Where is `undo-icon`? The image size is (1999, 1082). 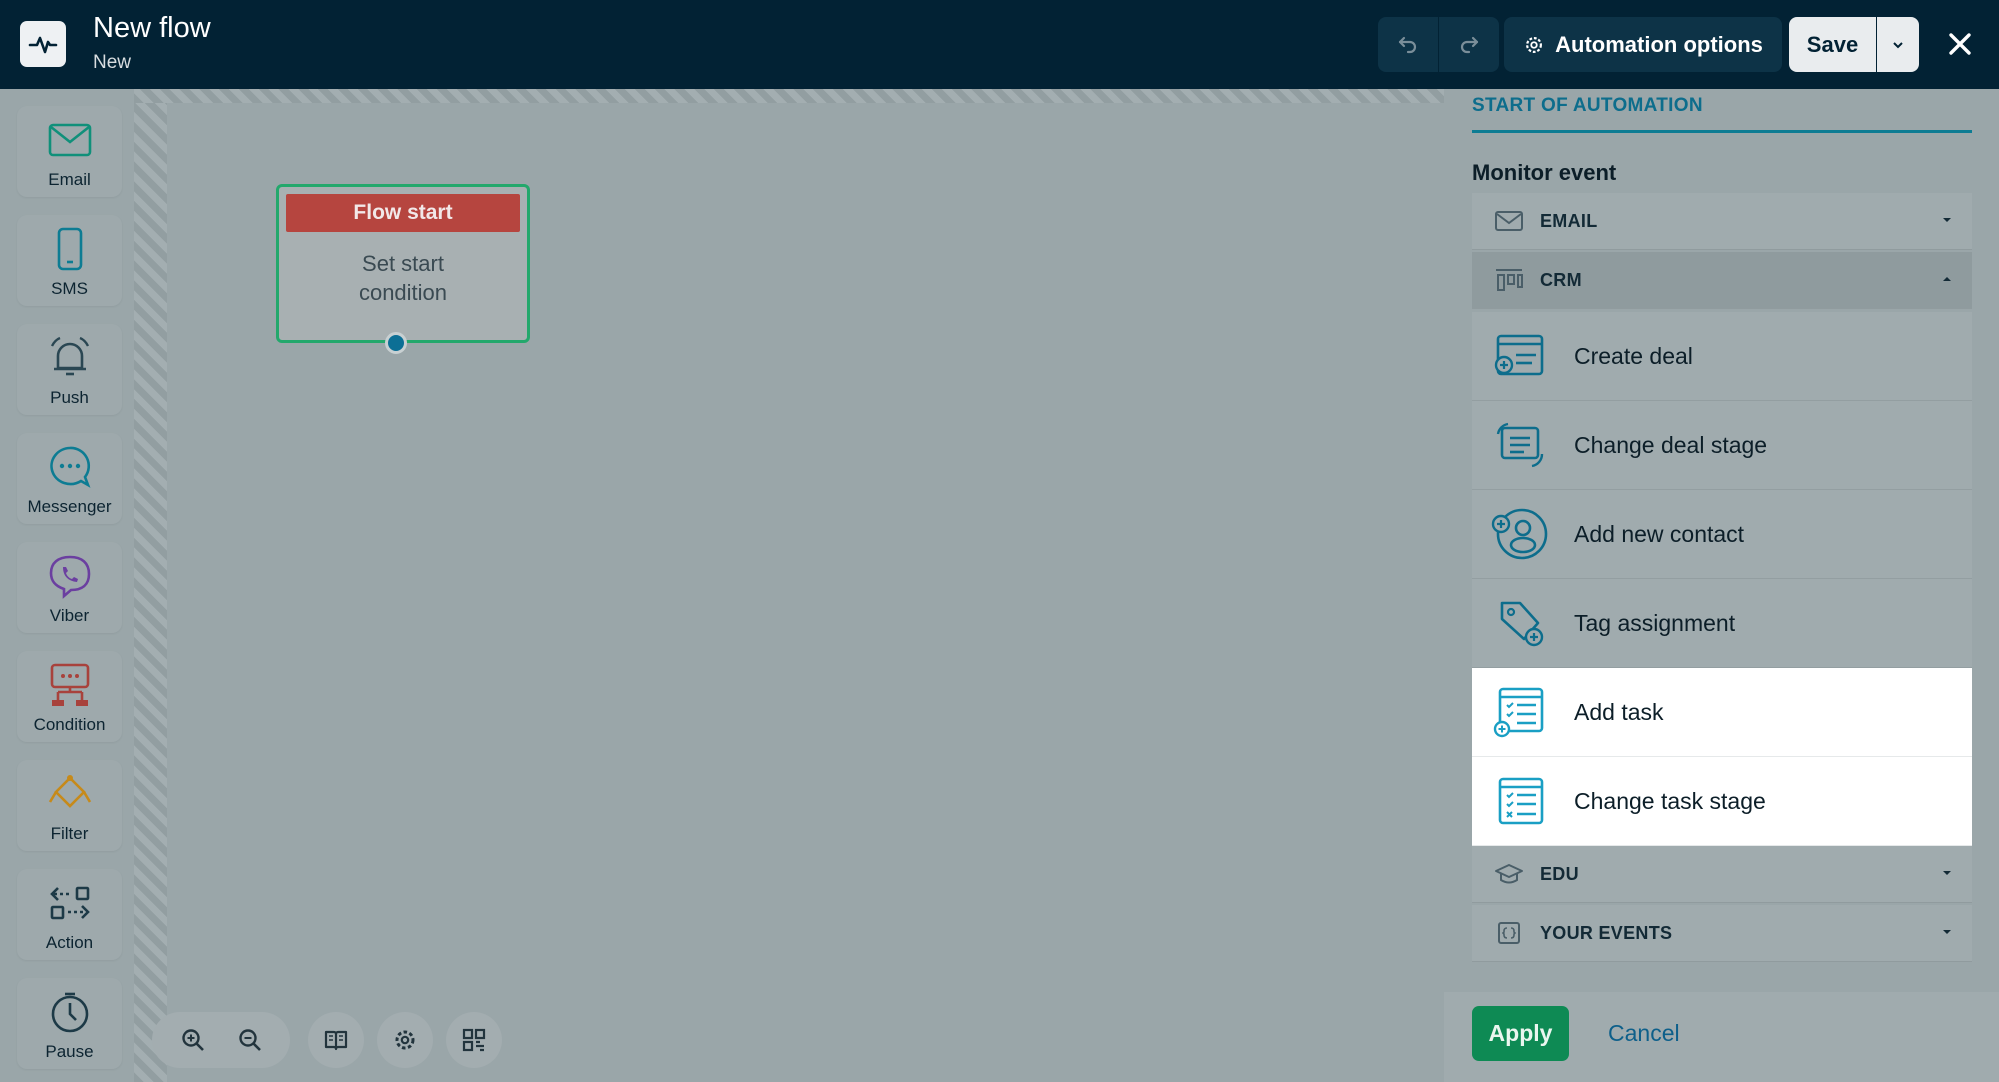
undo-icon is located at coordinates (1407, 44).